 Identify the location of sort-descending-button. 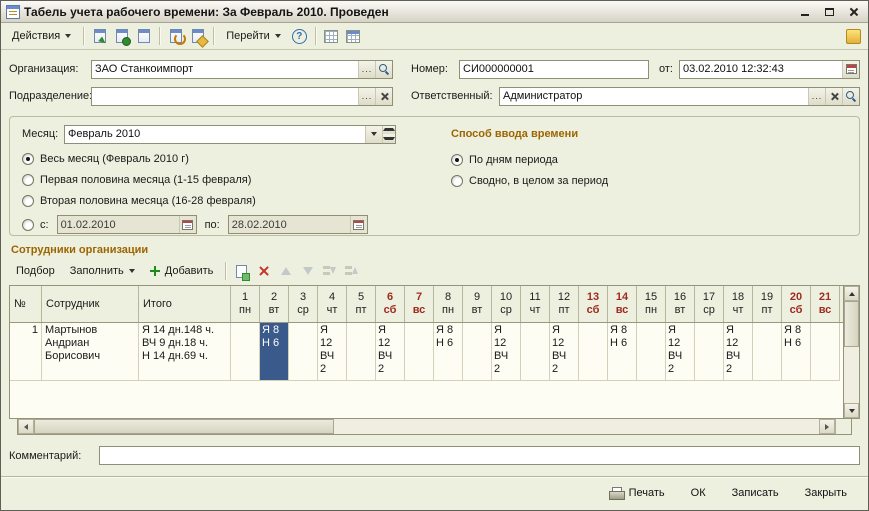
(351, 271).